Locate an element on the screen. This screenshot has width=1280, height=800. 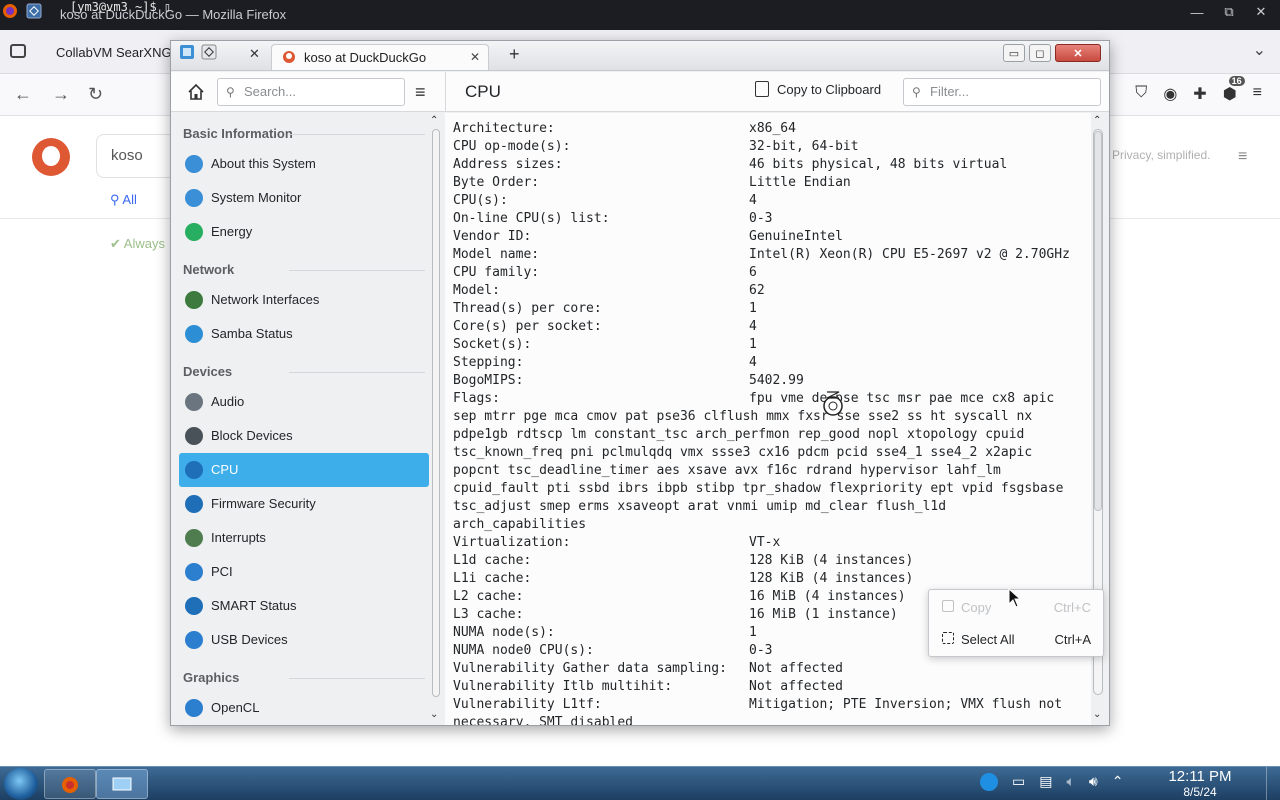
sidebar-scrollbar: ⌃ ⌄ is located at coordinates (435, 419).